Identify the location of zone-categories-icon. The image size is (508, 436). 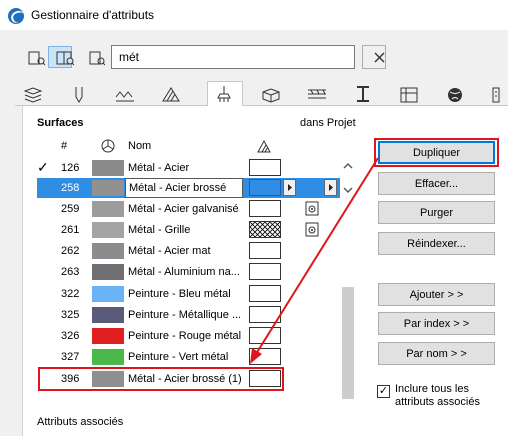
(409, 95).